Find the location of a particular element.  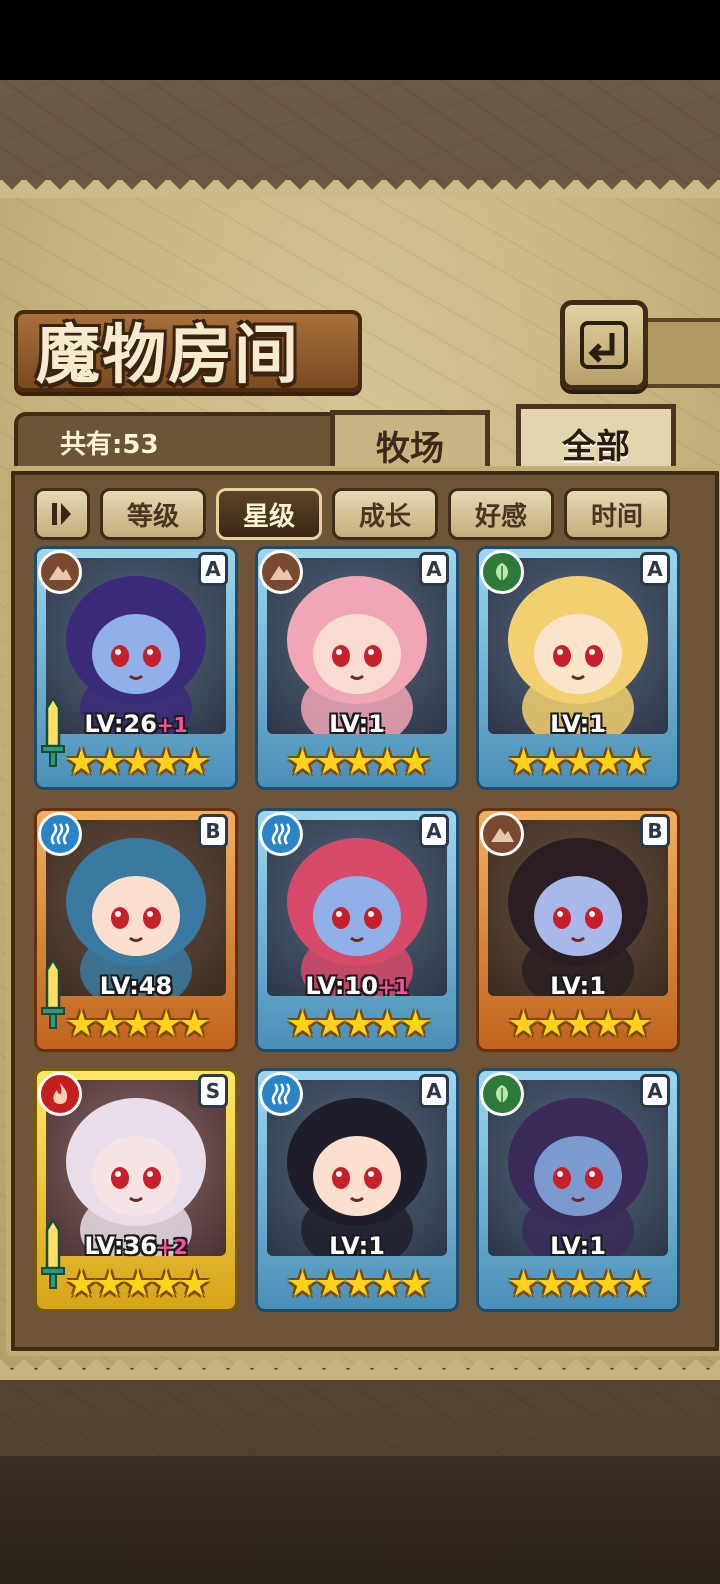

sort-button-growth: 成长 is located at coordinates (385, 514).